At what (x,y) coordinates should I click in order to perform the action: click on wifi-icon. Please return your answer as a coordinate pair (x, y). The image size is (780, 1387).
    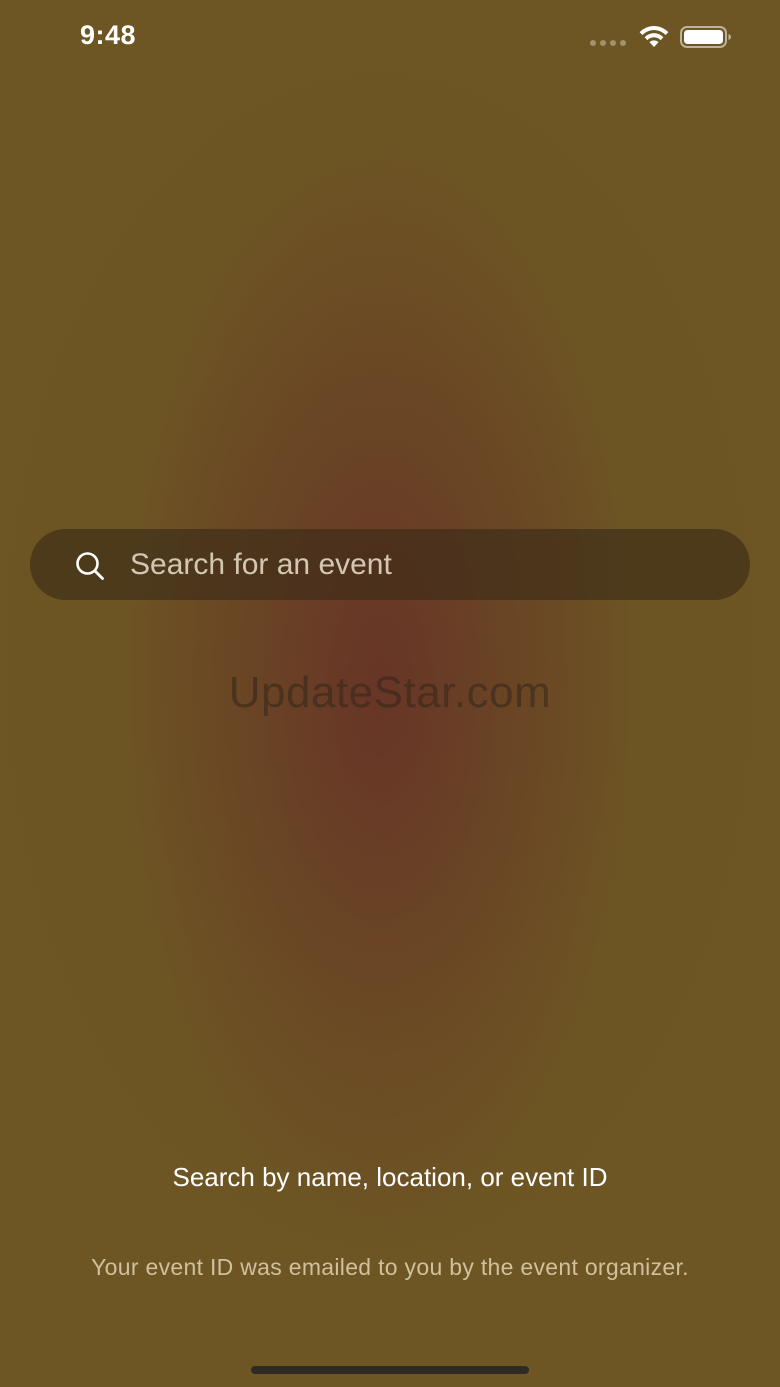
    Looking at the image, I should click on (654, 36).